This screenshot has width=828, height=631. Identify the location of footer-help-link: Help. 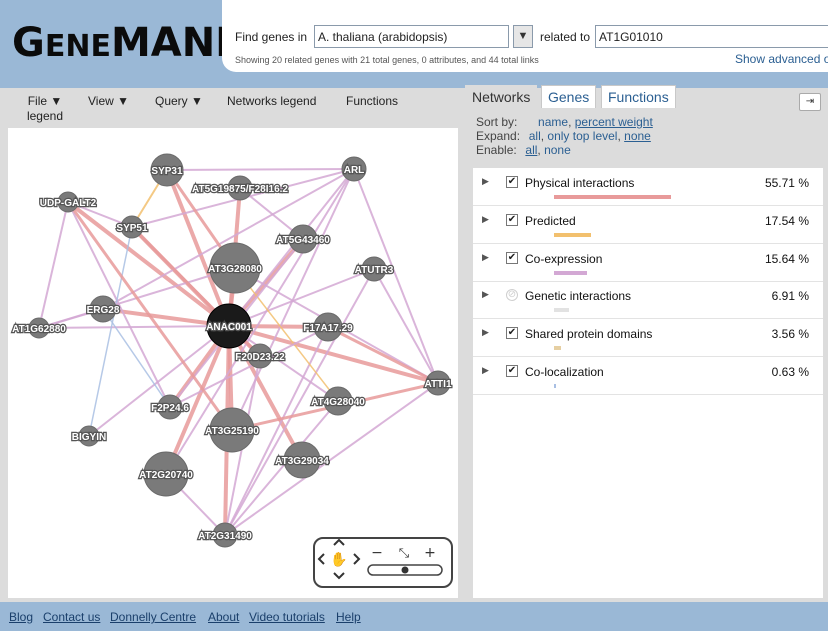
(348, 617).